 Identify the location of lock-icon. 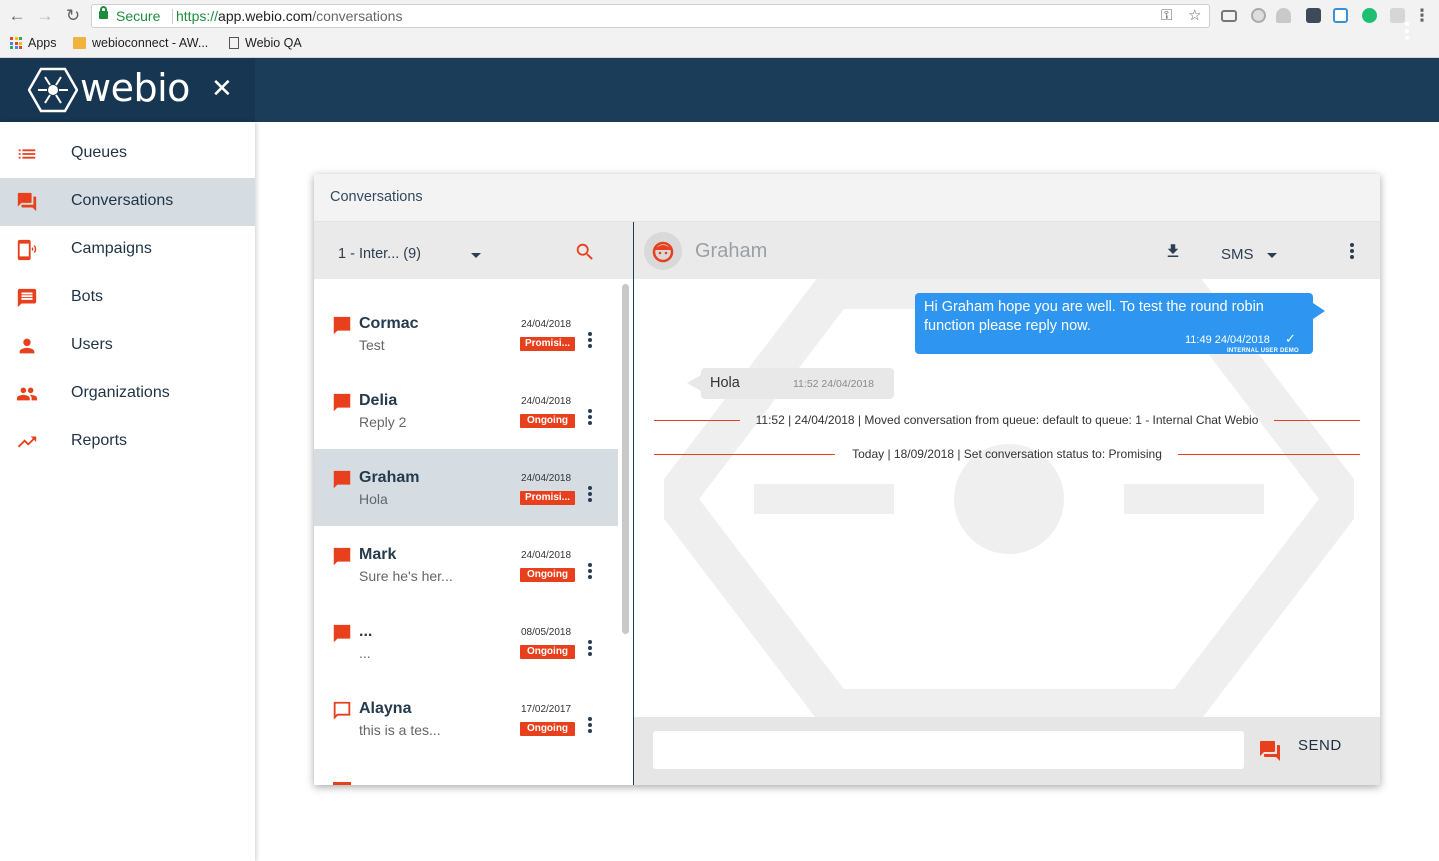
(103, 12).